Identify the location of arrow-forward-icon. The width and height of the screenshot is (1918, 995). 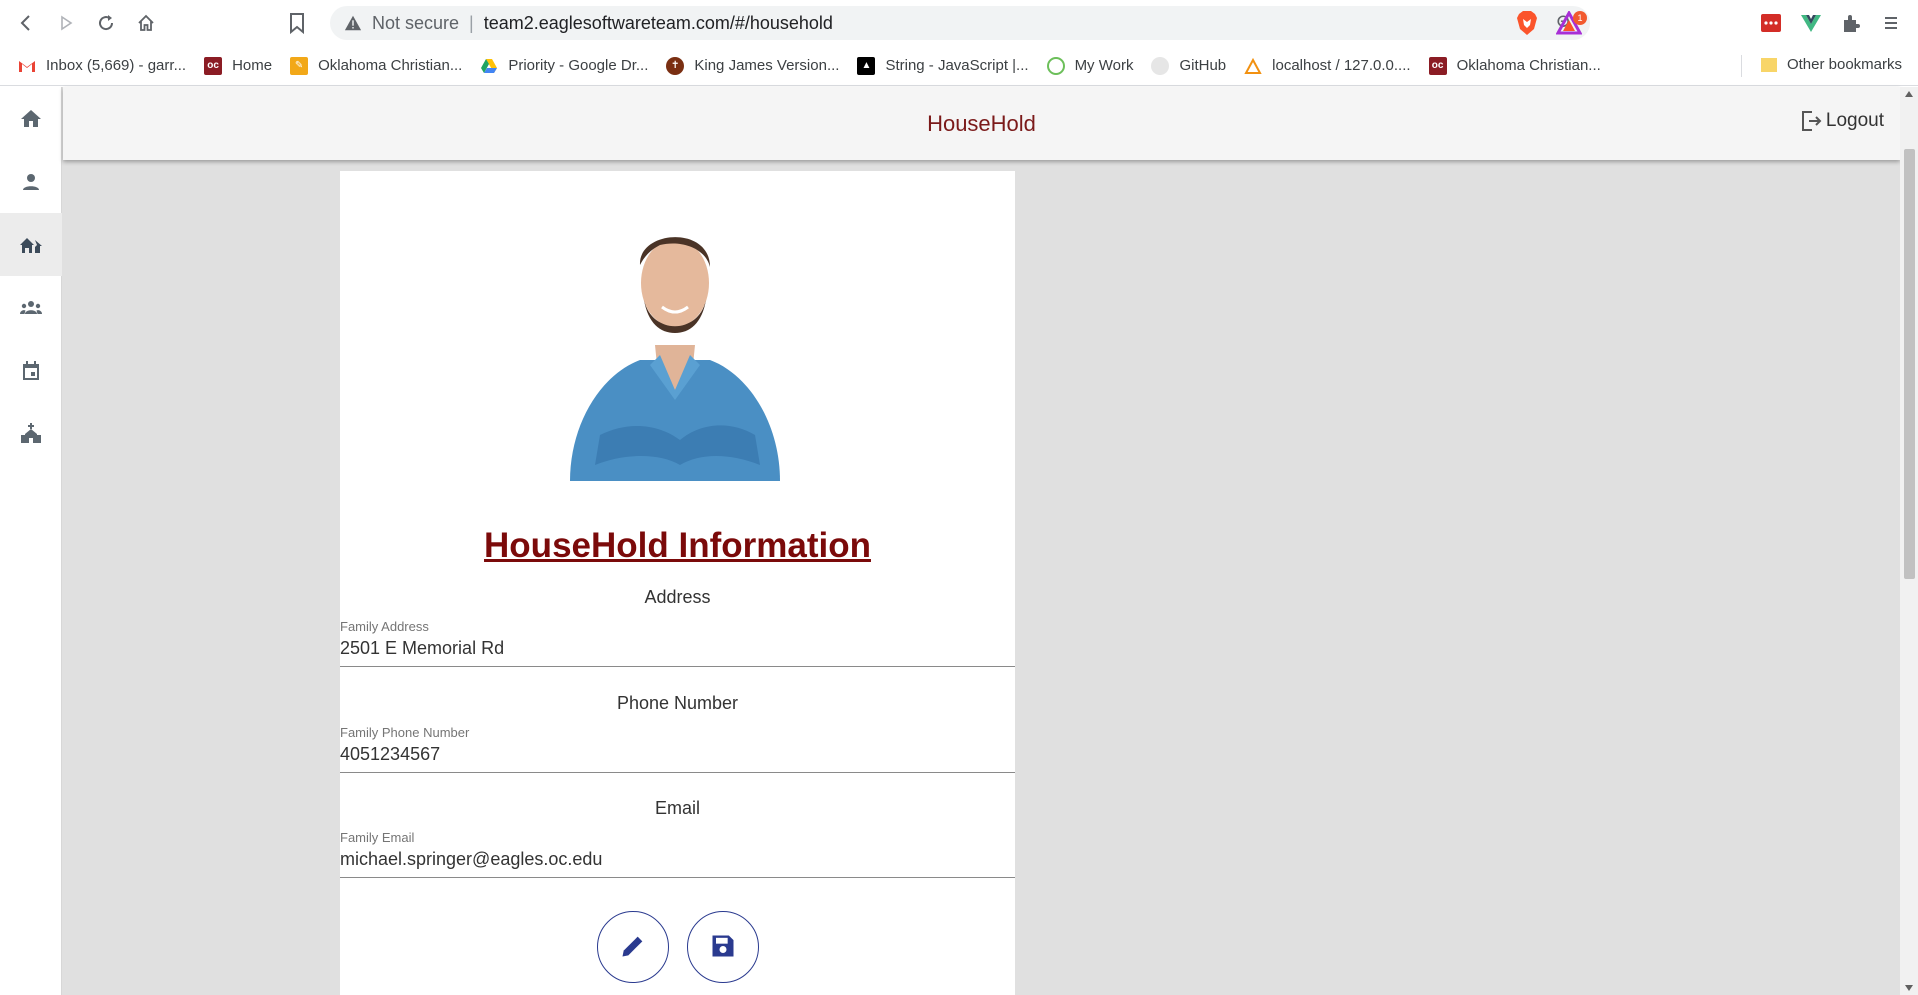
(67, 23).